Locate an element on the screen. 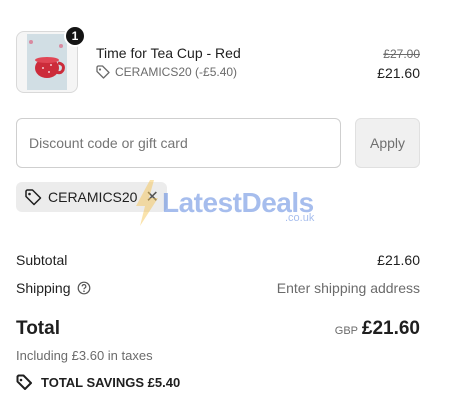 The width and height of the screenshot is (454, 409). total-label: Total is located at coordinates (38, 328).